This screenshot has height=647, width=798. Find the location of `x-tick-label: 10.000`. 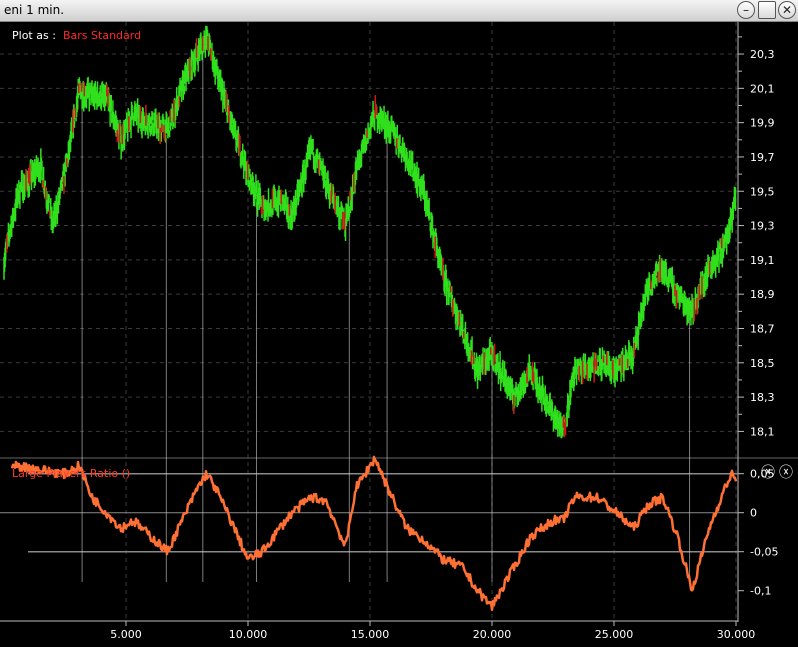

x-tick-label: 10.000 is located at coordinates (248, 634).